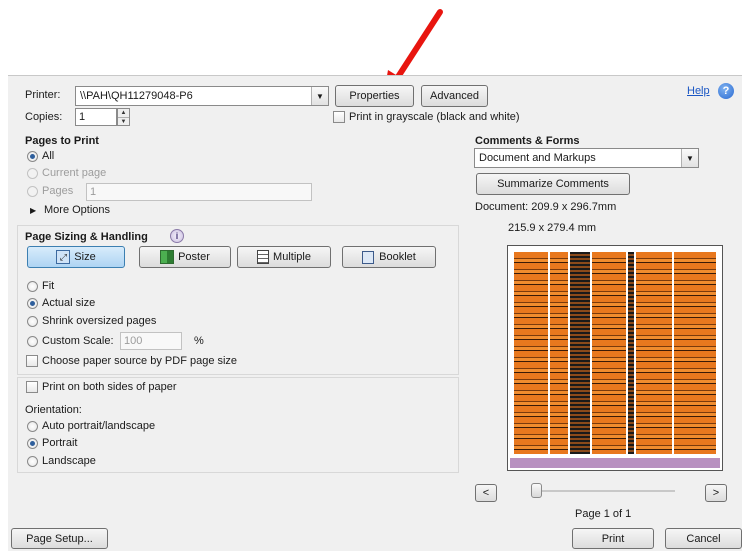  I want to click on multiple-button: Multiple, so click(284, 257).